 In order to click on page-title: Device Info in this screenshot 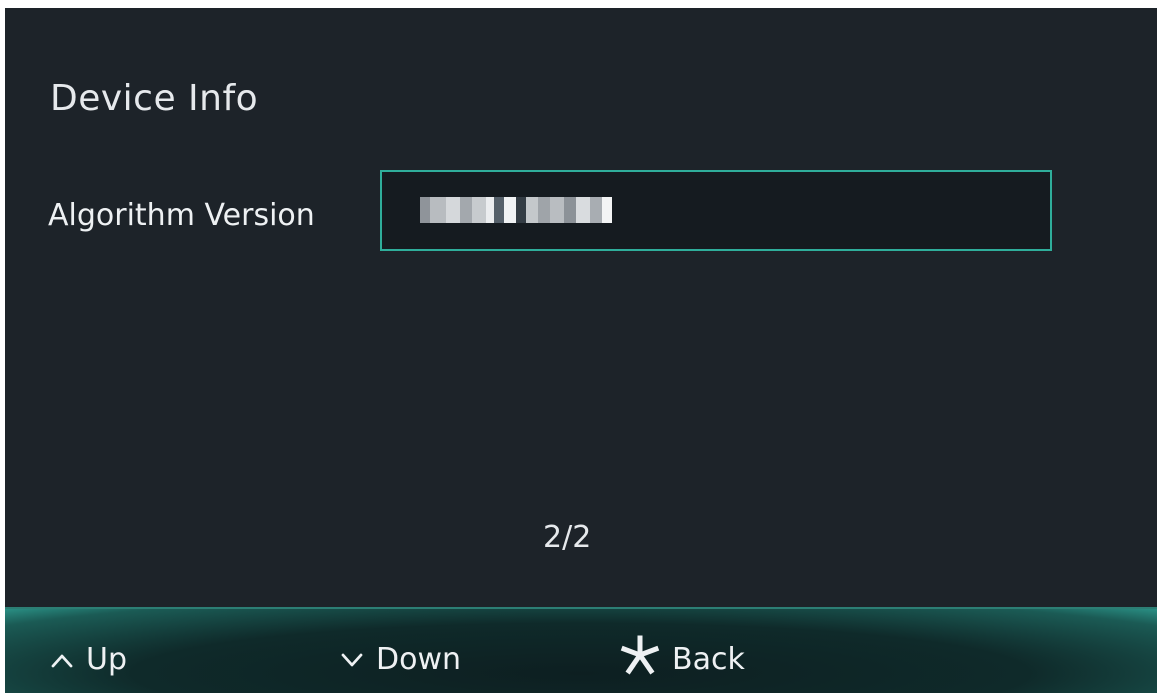, I will do `click(154, 98)`.